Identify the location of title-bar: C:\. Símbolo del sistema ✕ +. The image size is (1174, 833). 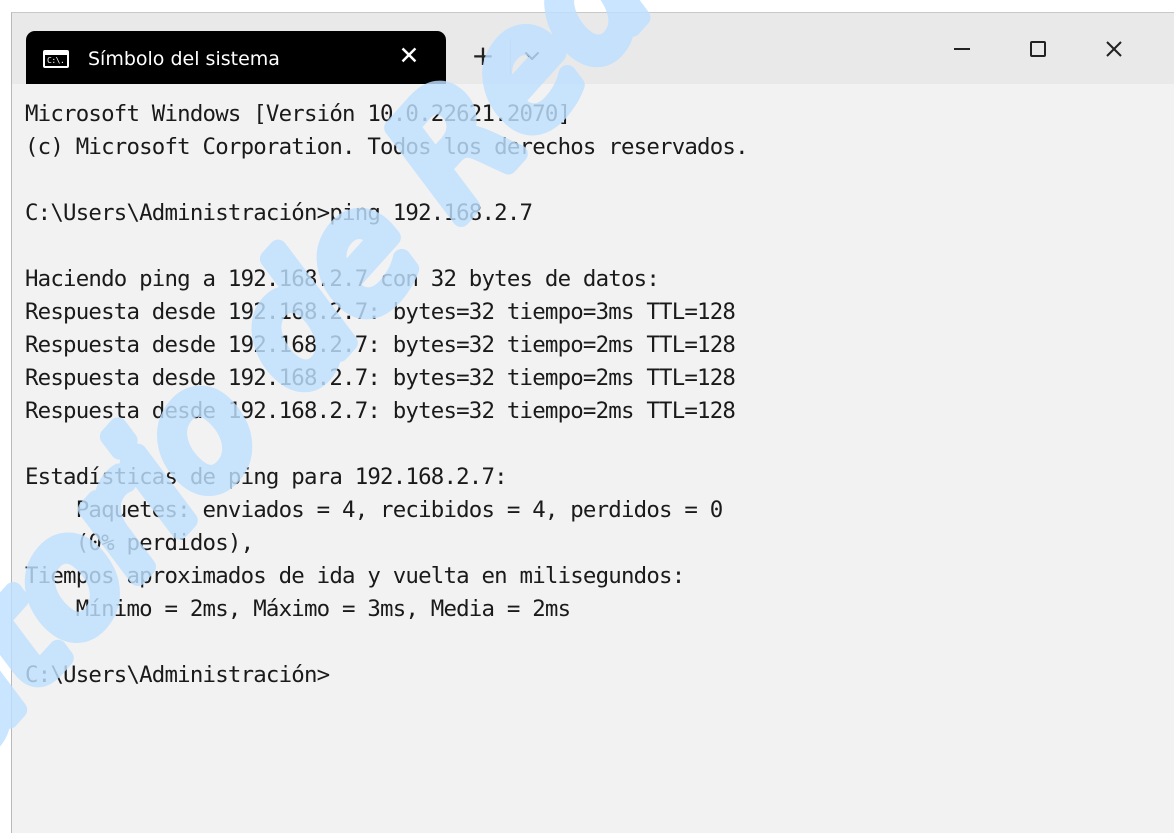
(593, 48).